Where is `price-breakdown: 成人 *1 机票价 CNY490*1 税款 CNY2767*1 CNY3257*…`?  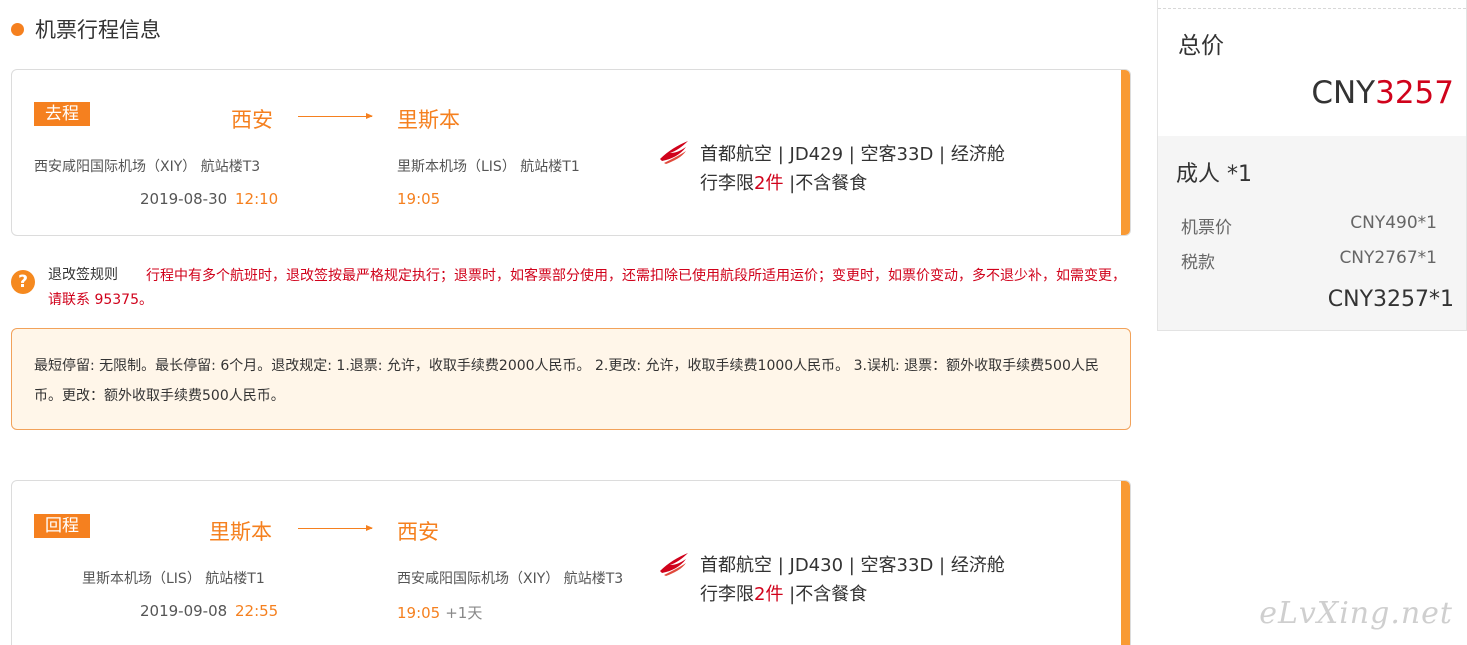 price-breakdown: 成人 *1 机票价 CNY490*1 税款 CNY2767*1 CNY3257*… is located at coordinates (1312, 233).